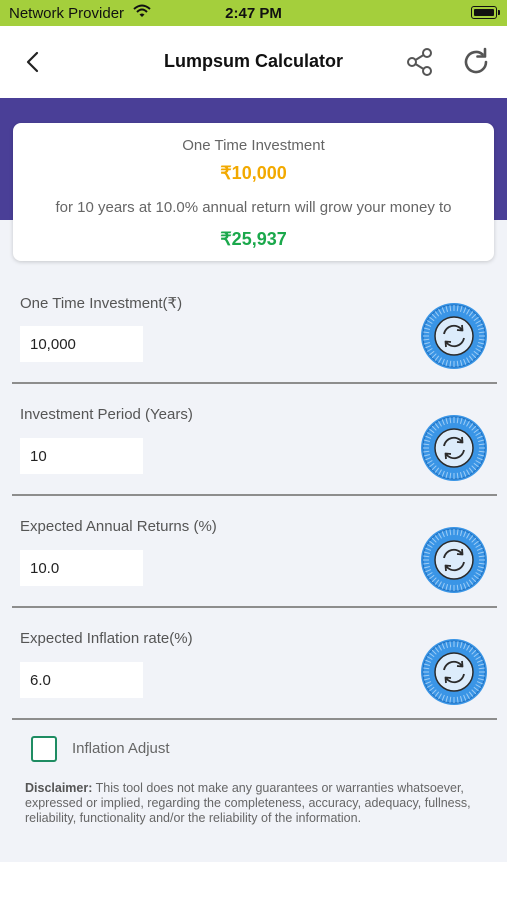  I want to click on inflation-adjust-checkbox, so click(44, 749).